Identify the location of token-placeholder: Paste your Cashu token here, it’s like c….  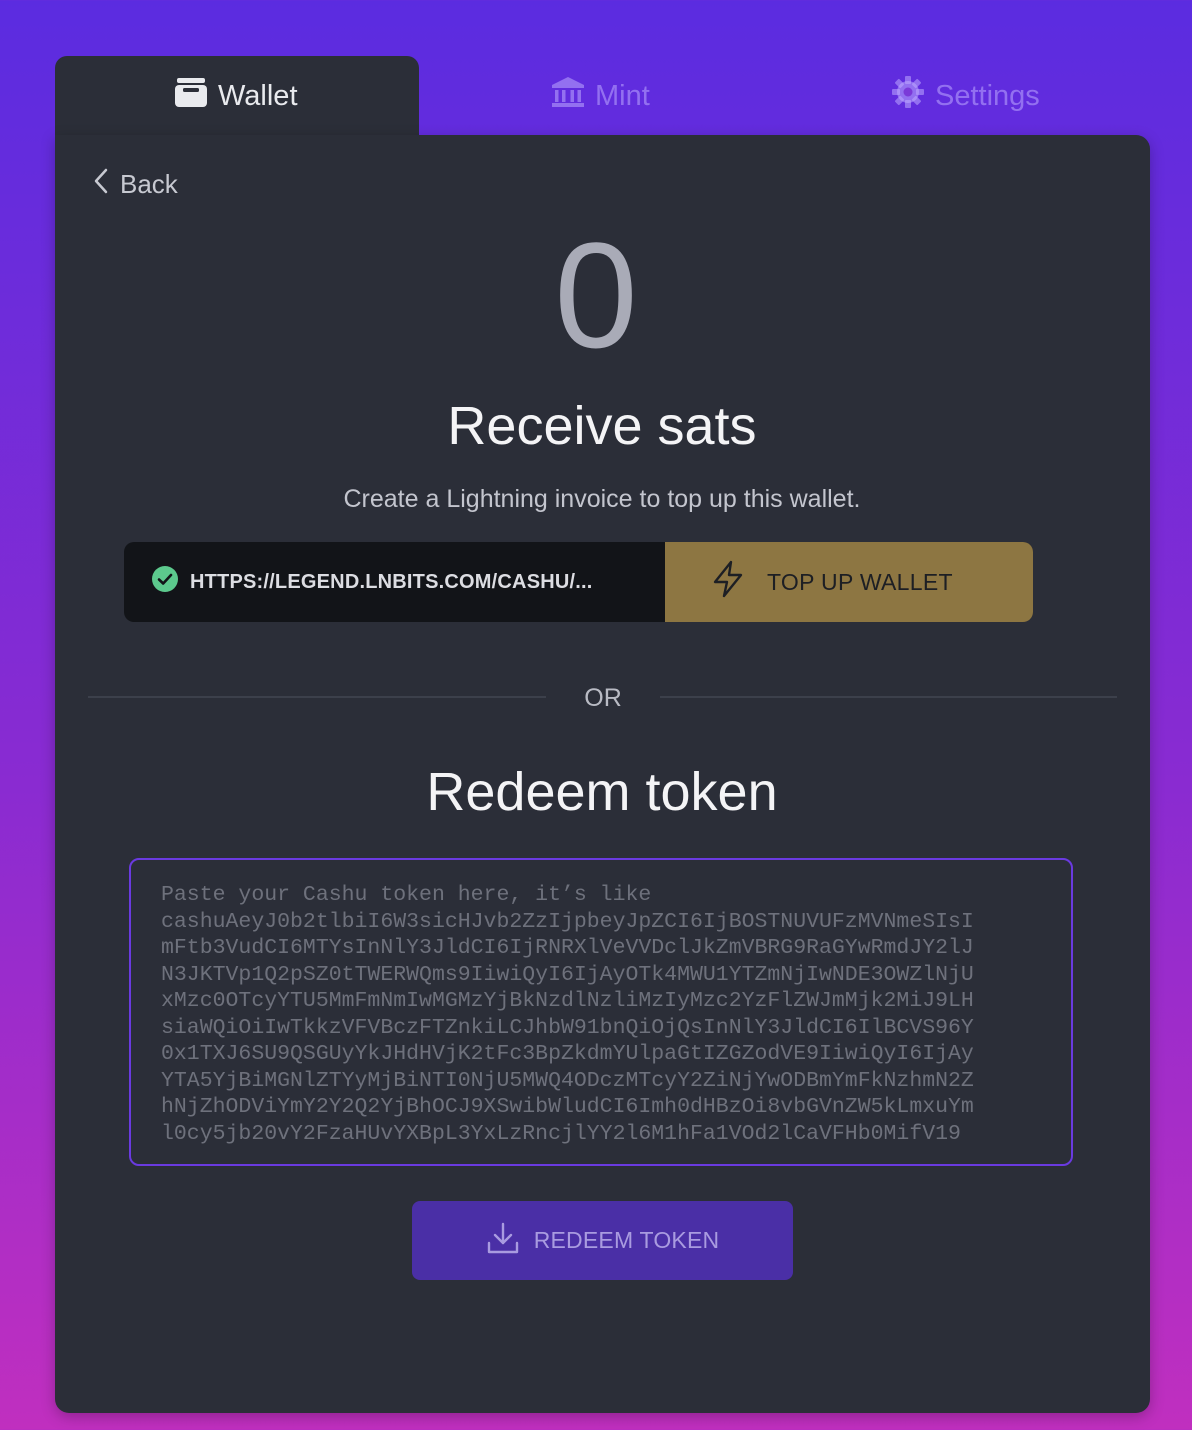
(567, 1014).